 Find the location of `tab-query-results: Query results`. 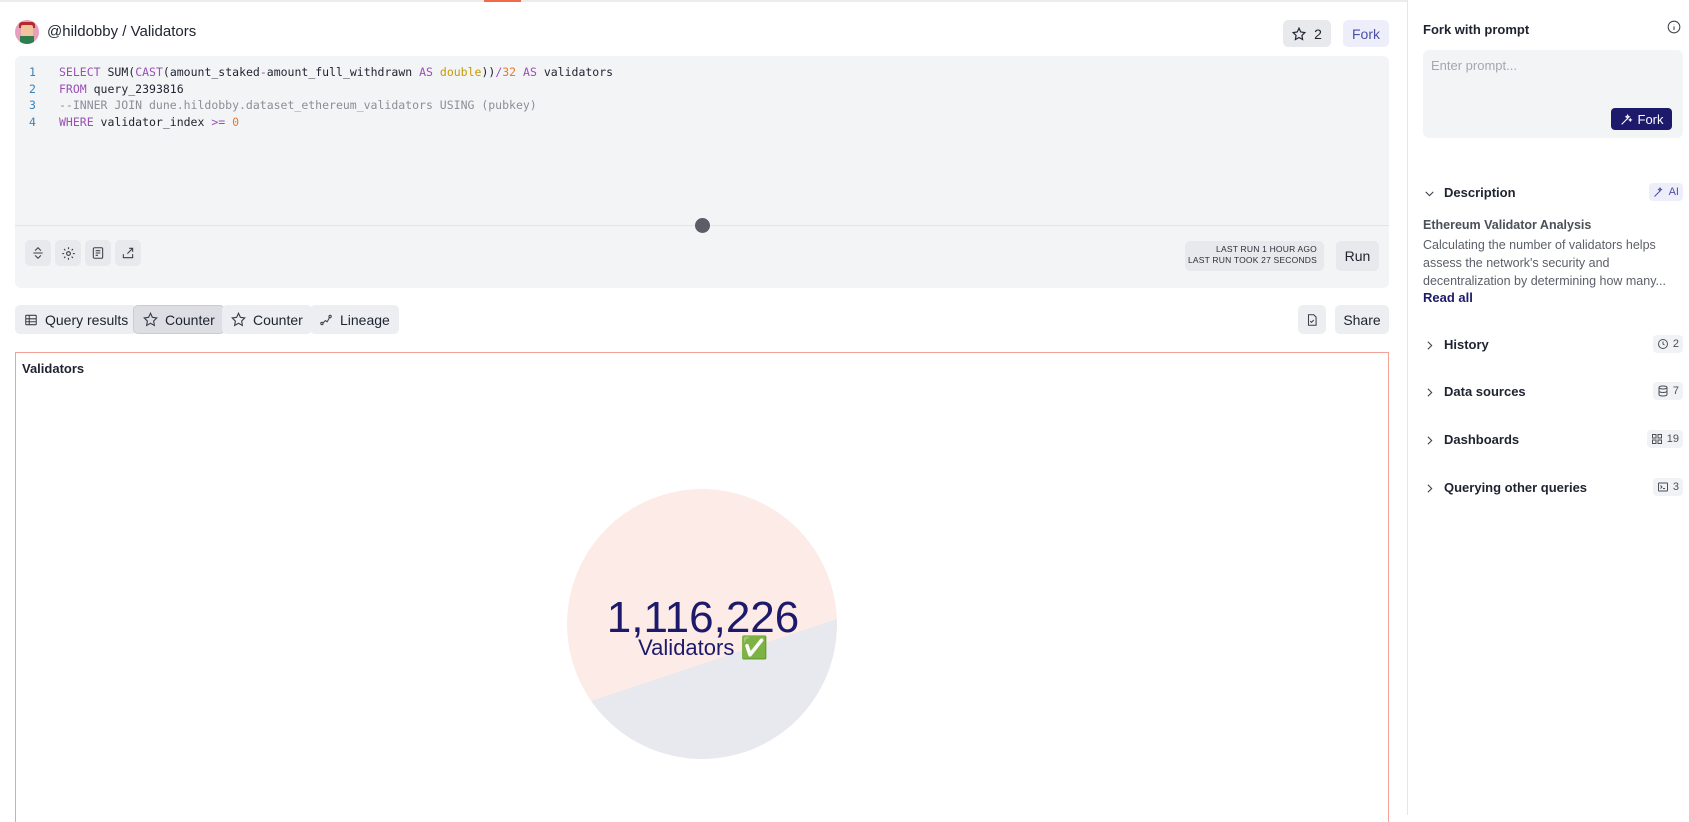

tab-query-results: Query results is located at coordinates (76, 319).